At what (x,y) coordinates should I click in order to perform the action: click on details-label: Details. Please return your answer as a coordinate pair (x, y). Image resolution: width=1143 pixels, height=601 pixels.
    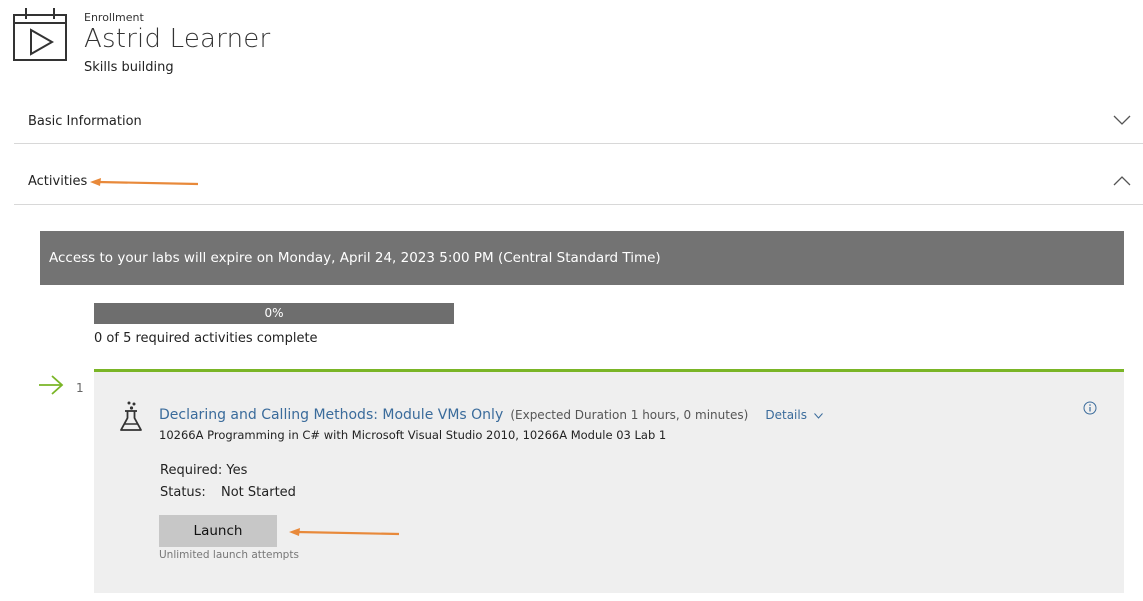
    Looking at the image, I should click on (786, 415).